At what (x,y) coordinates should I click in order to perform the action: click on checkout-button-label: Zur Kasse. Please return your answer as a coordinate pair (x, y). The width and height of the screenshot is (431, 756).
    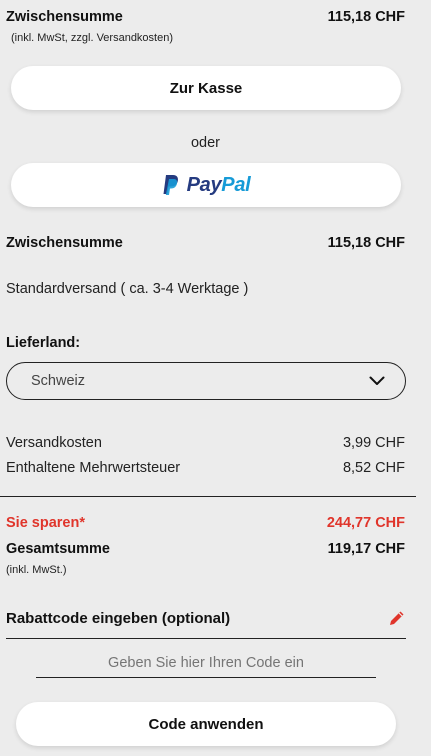
    Looking at the image, I should click on (206, 88).